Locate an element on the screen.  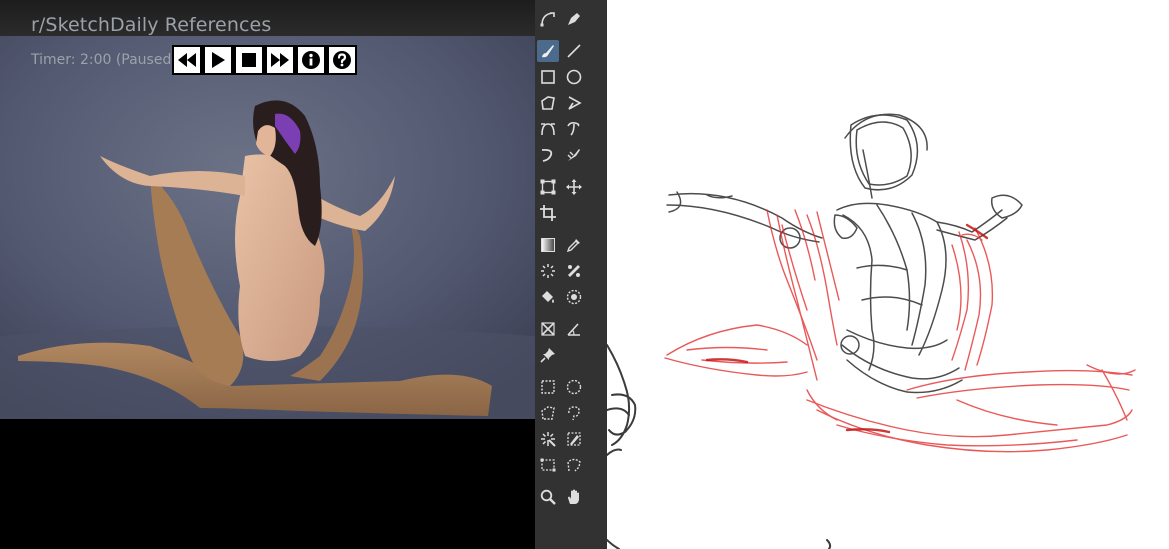
ellipse-select-icon is located at coordinates (574, 387).